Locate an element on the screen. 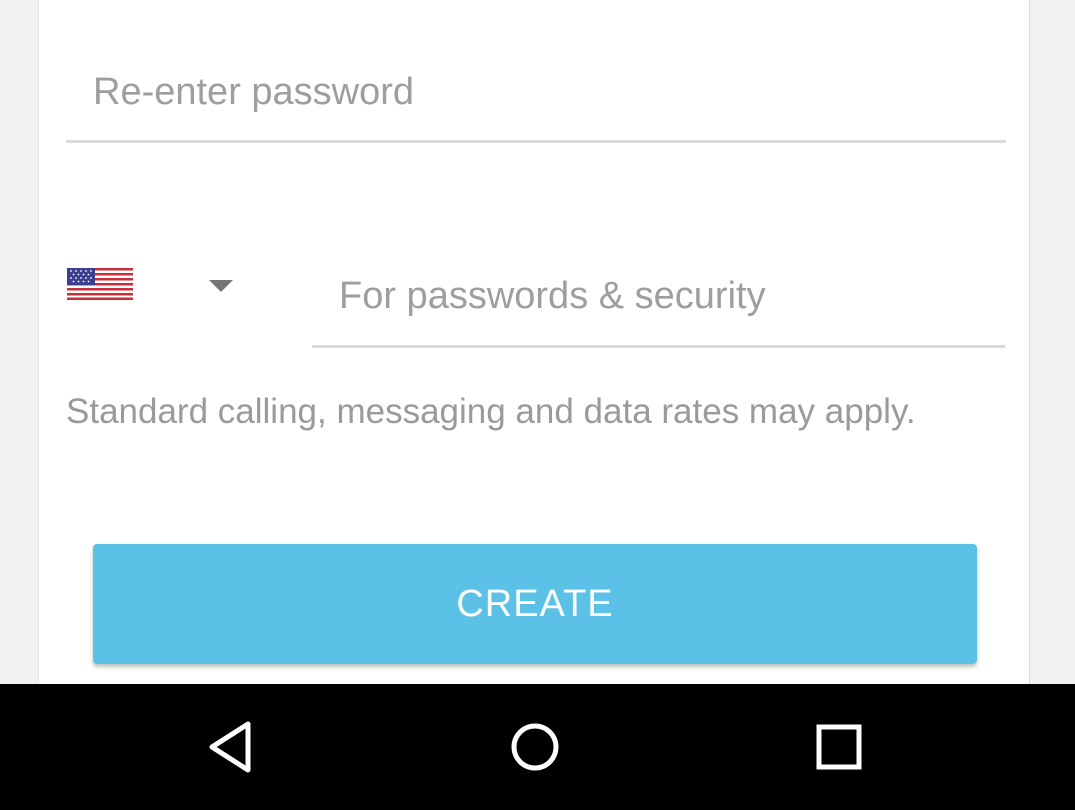 This screenshot has height=810, width=1075. recents-square-icon is located at coordinates (839, 747).